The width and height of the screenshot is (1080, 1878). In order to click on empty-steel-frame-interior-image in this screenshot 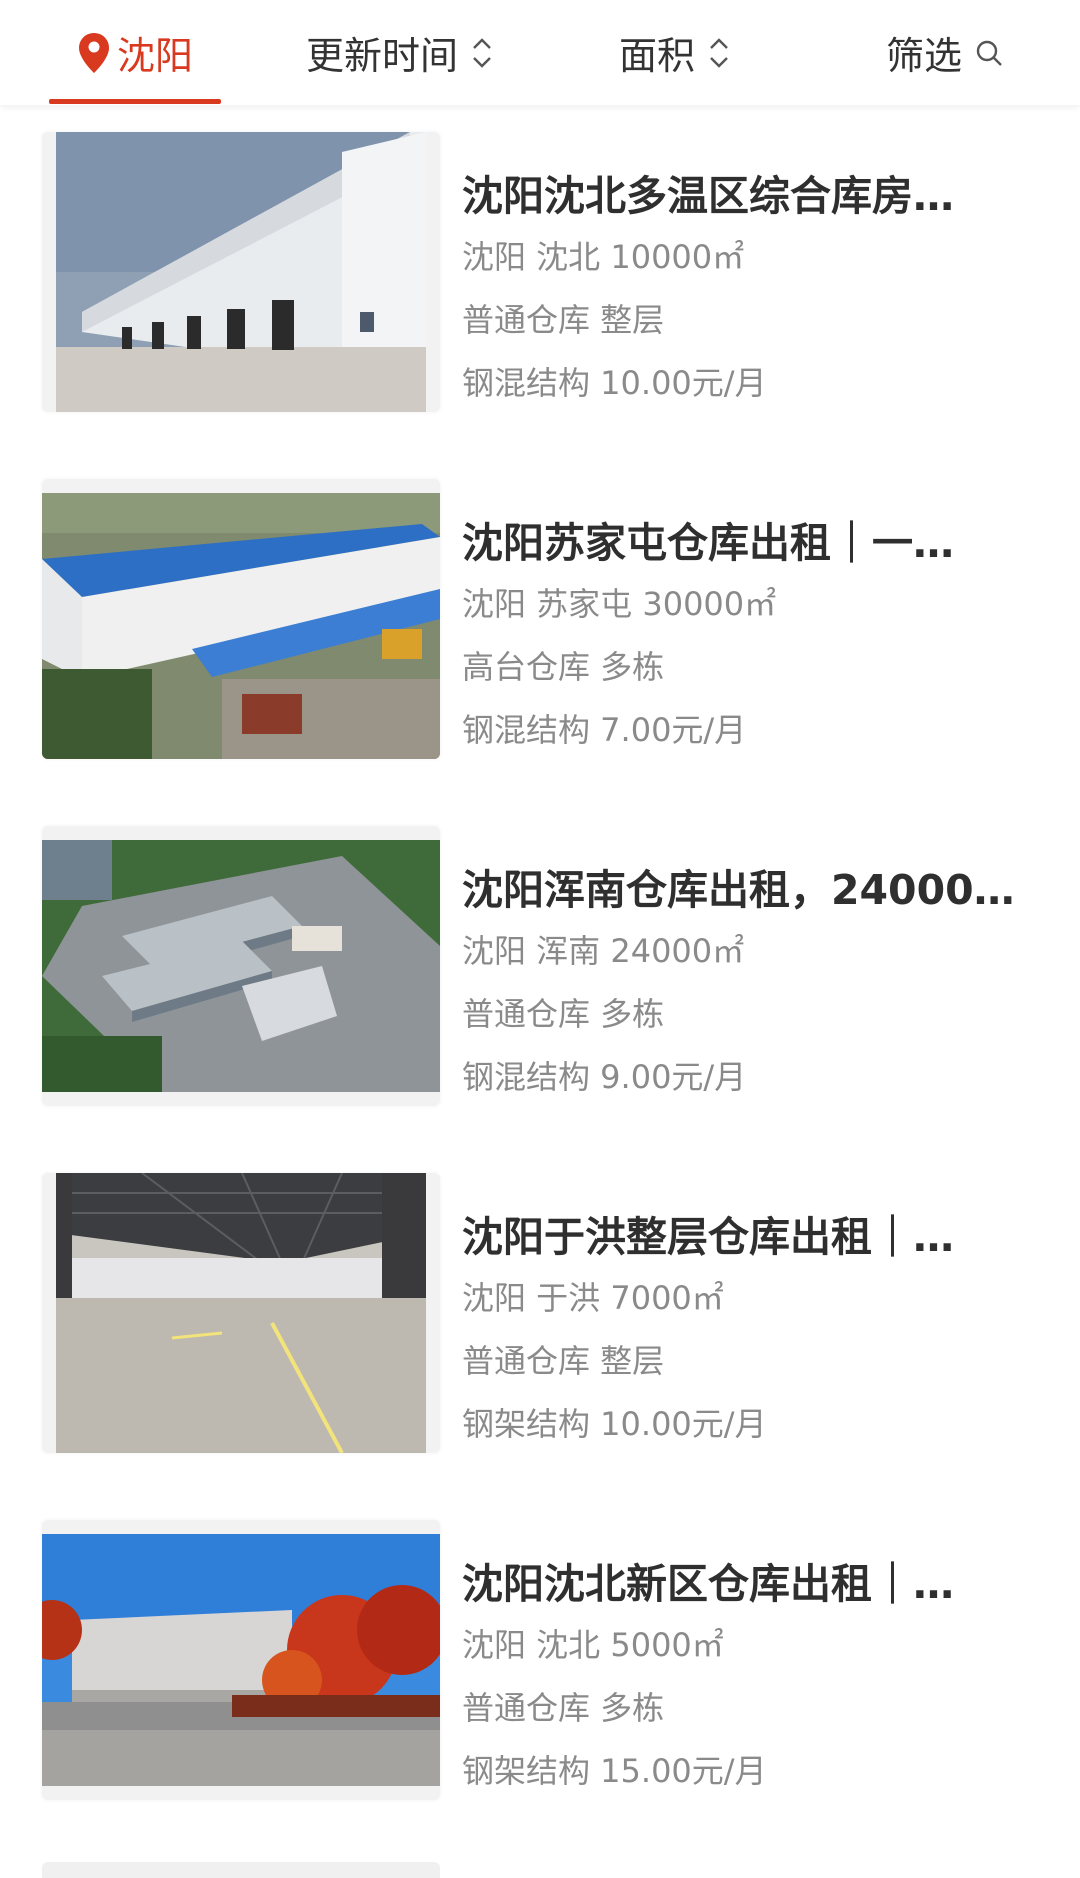, I will do `click(241, 1313)`.